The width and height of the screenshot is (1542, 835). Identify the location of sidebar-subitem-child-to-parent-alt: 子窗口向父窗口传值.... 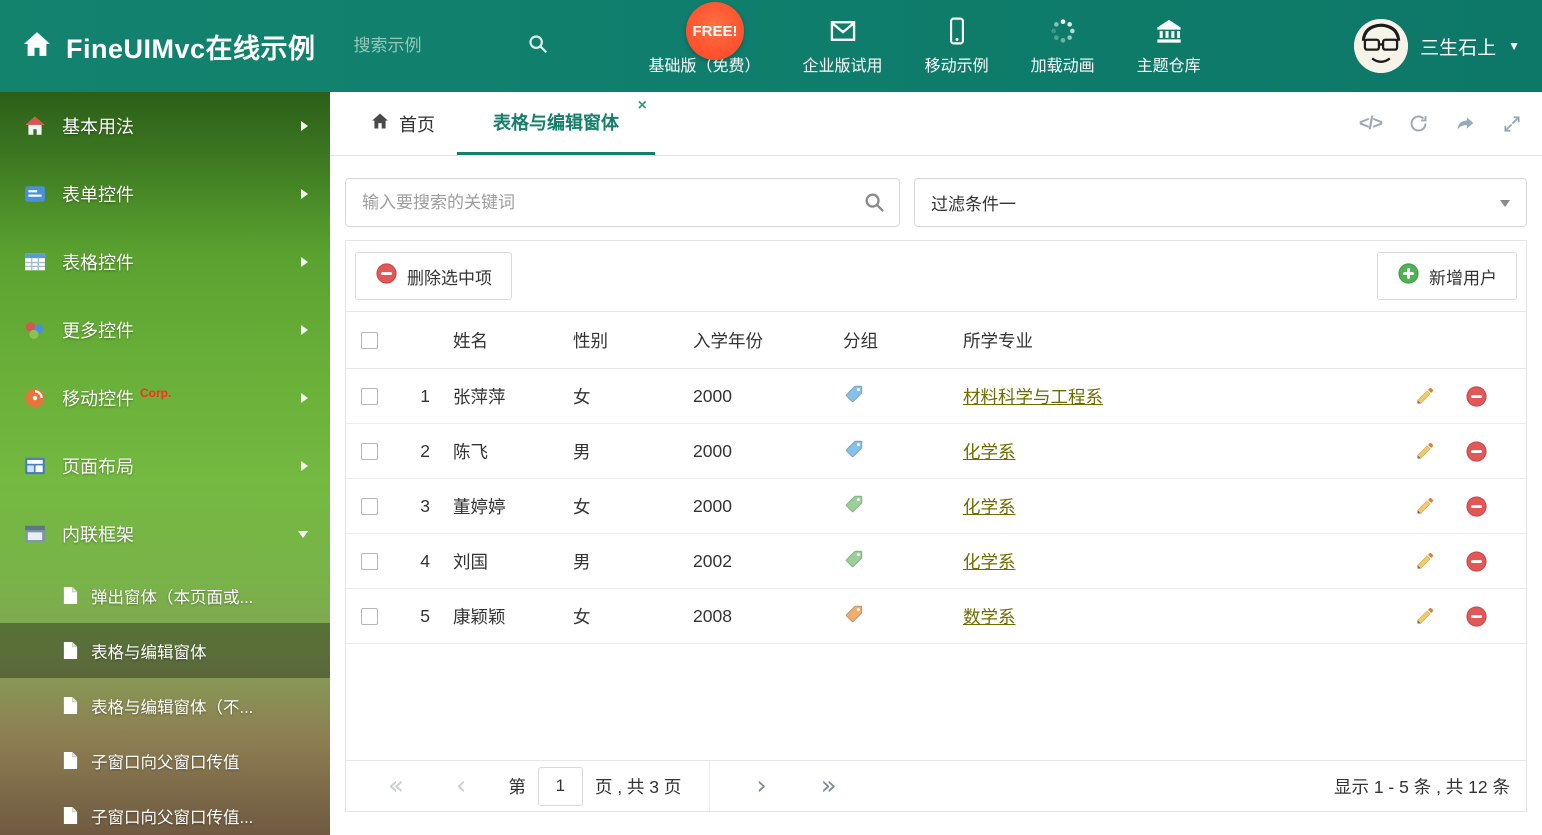
(165, 811).